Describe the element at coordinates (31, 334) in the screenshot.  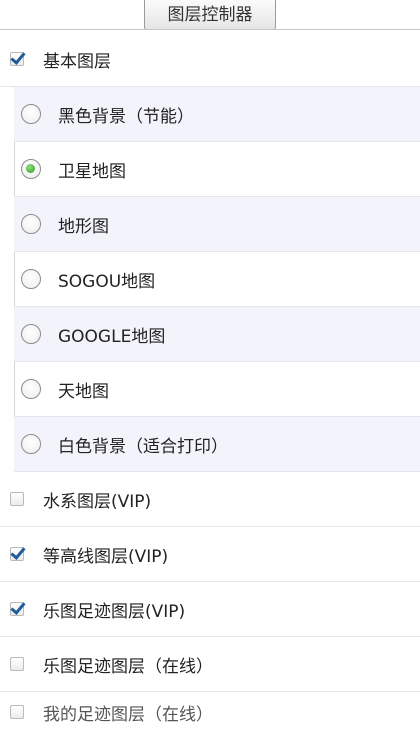
I see `radio-google-map` at that location.